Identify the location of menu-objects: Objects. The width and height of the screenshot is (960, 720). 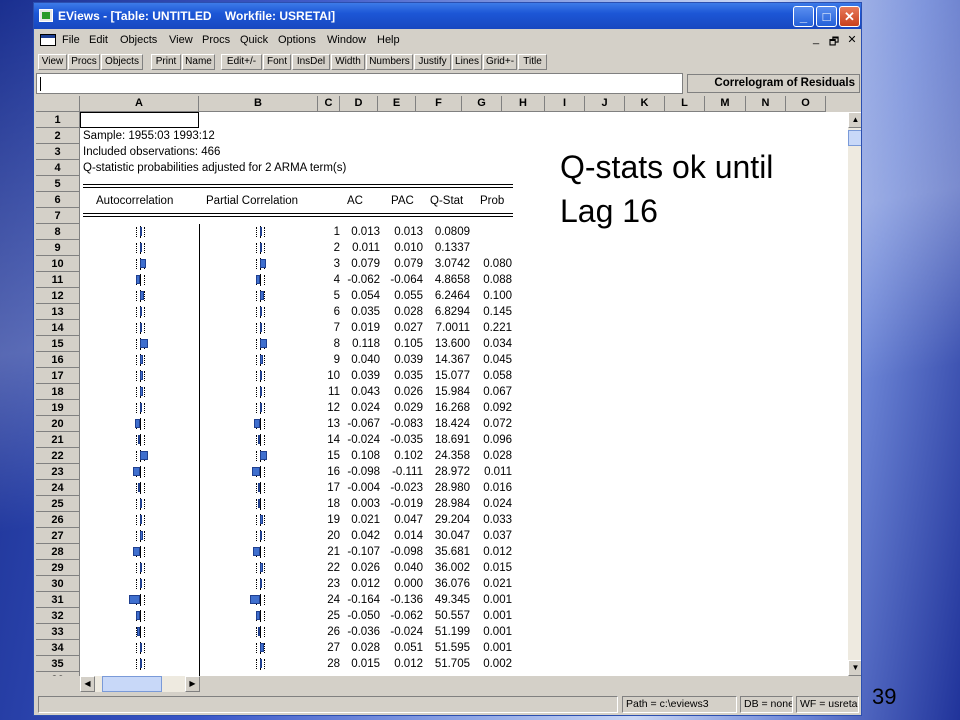
(138, 40).